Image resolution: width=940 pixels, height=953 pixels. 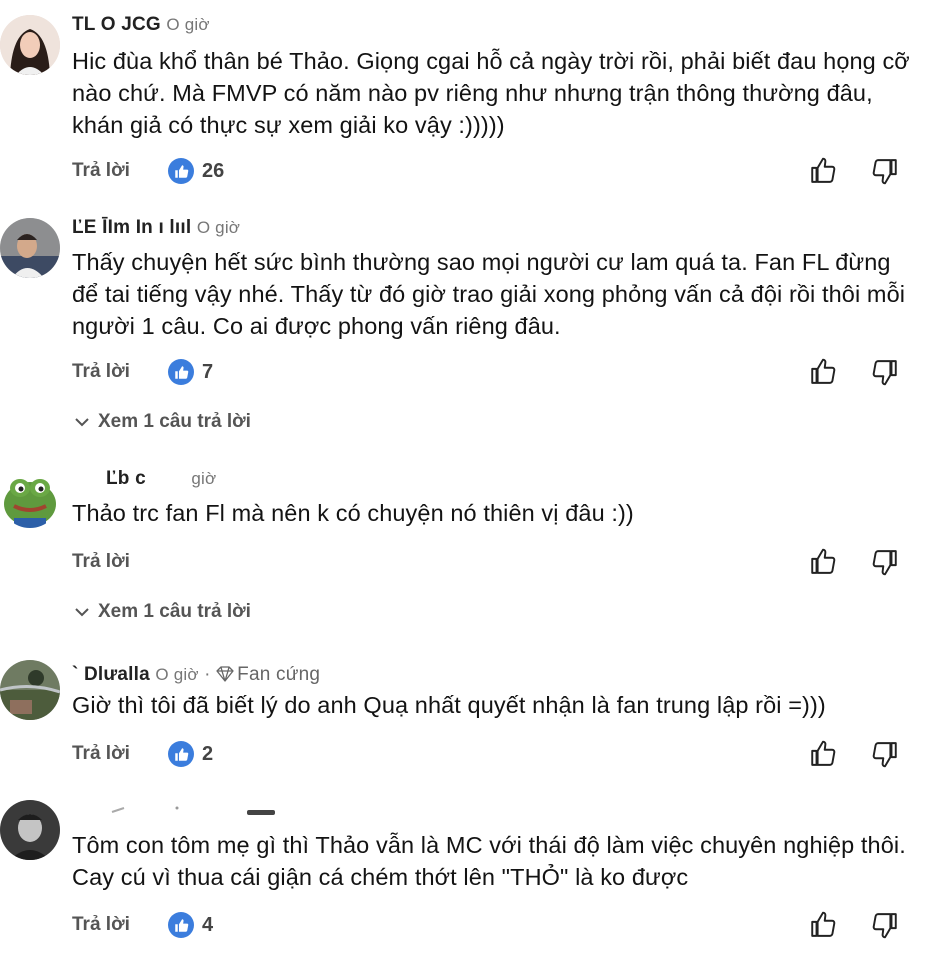 What do you see at coordinates (208, 924) in the screenshot?
I see `like-count: 4` at bounding box center [208, 924].